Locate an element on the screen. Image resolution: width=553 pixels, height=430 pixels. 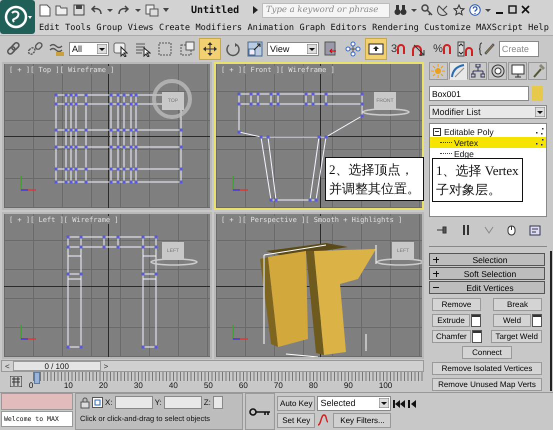
coordinate-label: Y: is located at coordinates (158, 402).